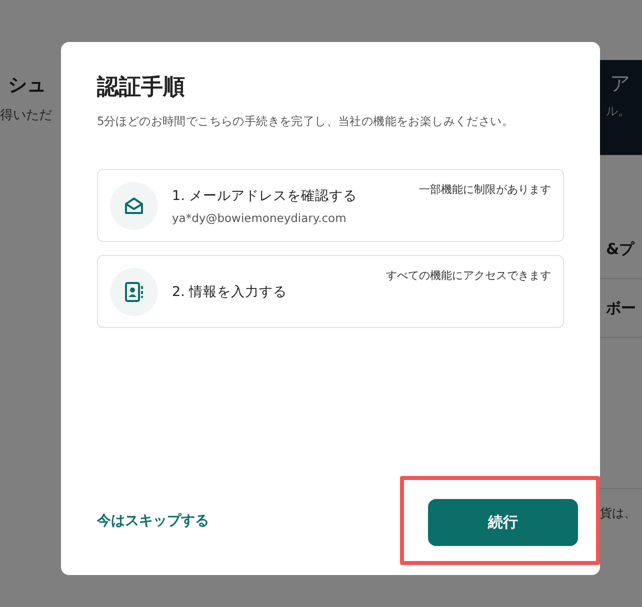  Describe the element at coordinates (468, 275) in the screenshot. I see `step-note: すべての機能にアクセスできます` at that location.